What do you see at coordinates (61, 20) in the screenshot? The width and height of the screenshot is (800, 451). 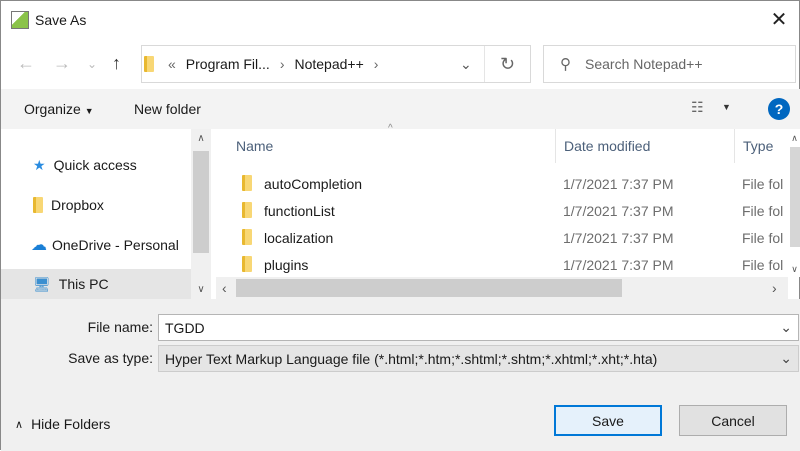 I see `window-title: Save As` at bounding box center [61, 20].